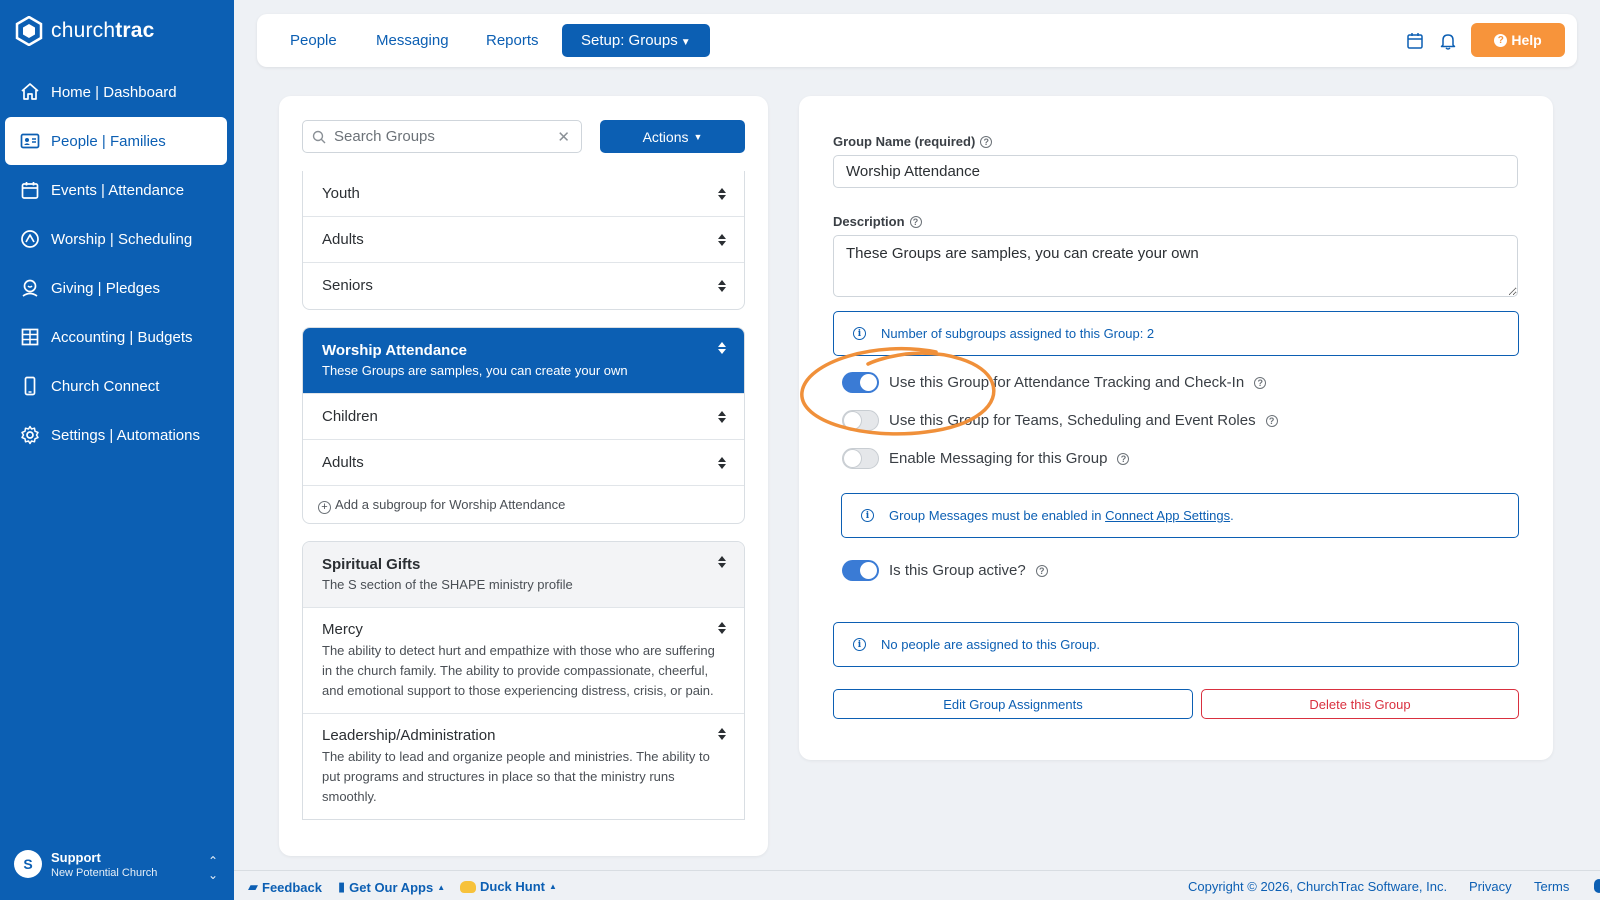 The height and width of the screenshot is (900, 1600). What do you see at coordinates (313, 40) in the screenshot?
I see `tab-people: People` at bounding box center [313, 40].